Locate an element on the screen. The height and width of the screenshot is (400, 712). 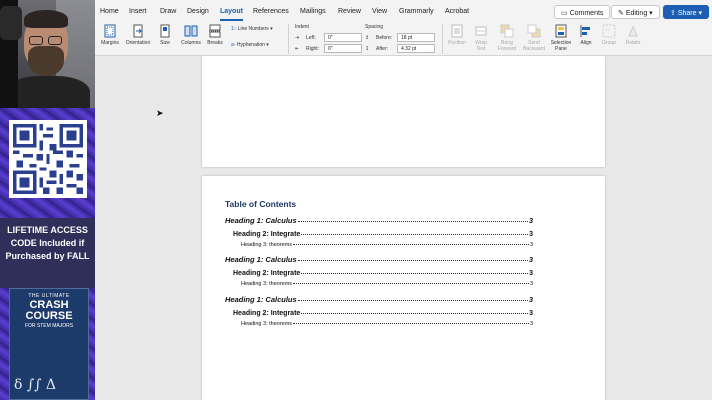
line-numbers-icon: 1↕ is located at coordinates (234, 29).